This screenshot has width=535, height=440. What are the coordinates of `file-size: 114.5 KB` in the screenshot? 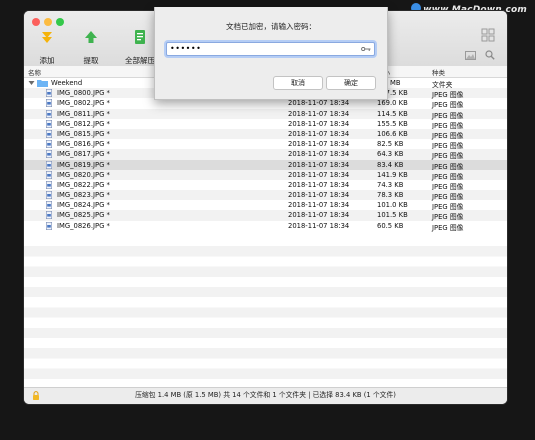 It's located at (392, 113).